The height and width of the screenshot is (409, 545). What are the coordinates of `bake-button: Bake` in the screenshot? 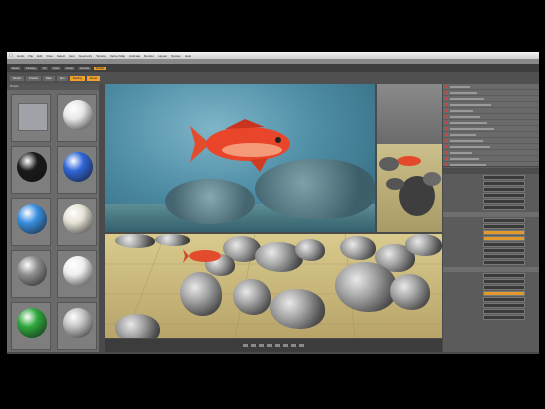 It's located at (49, 78).